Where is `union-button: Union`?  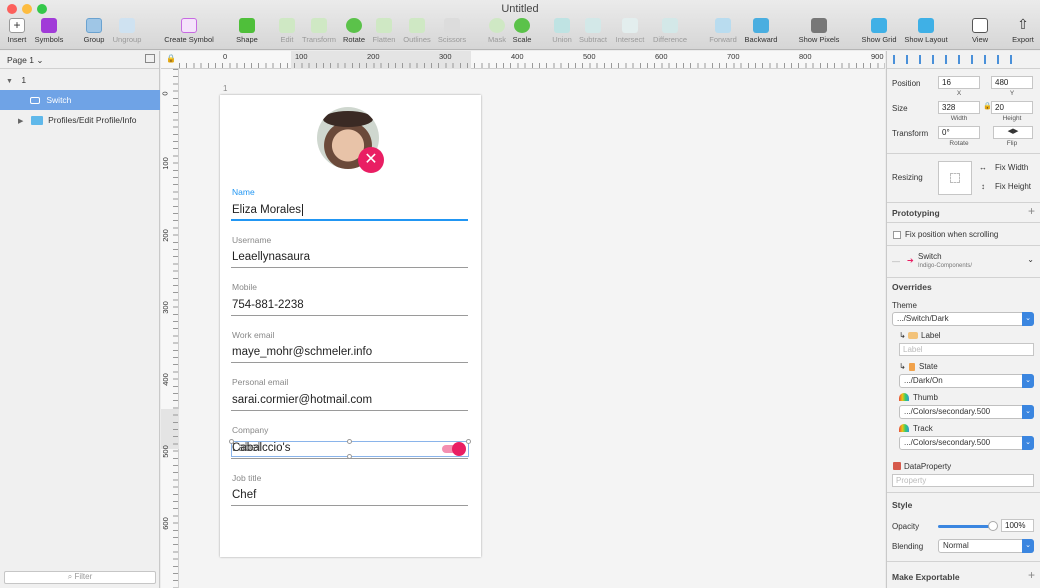 union-button: Union is located at coordinates (562, 33).